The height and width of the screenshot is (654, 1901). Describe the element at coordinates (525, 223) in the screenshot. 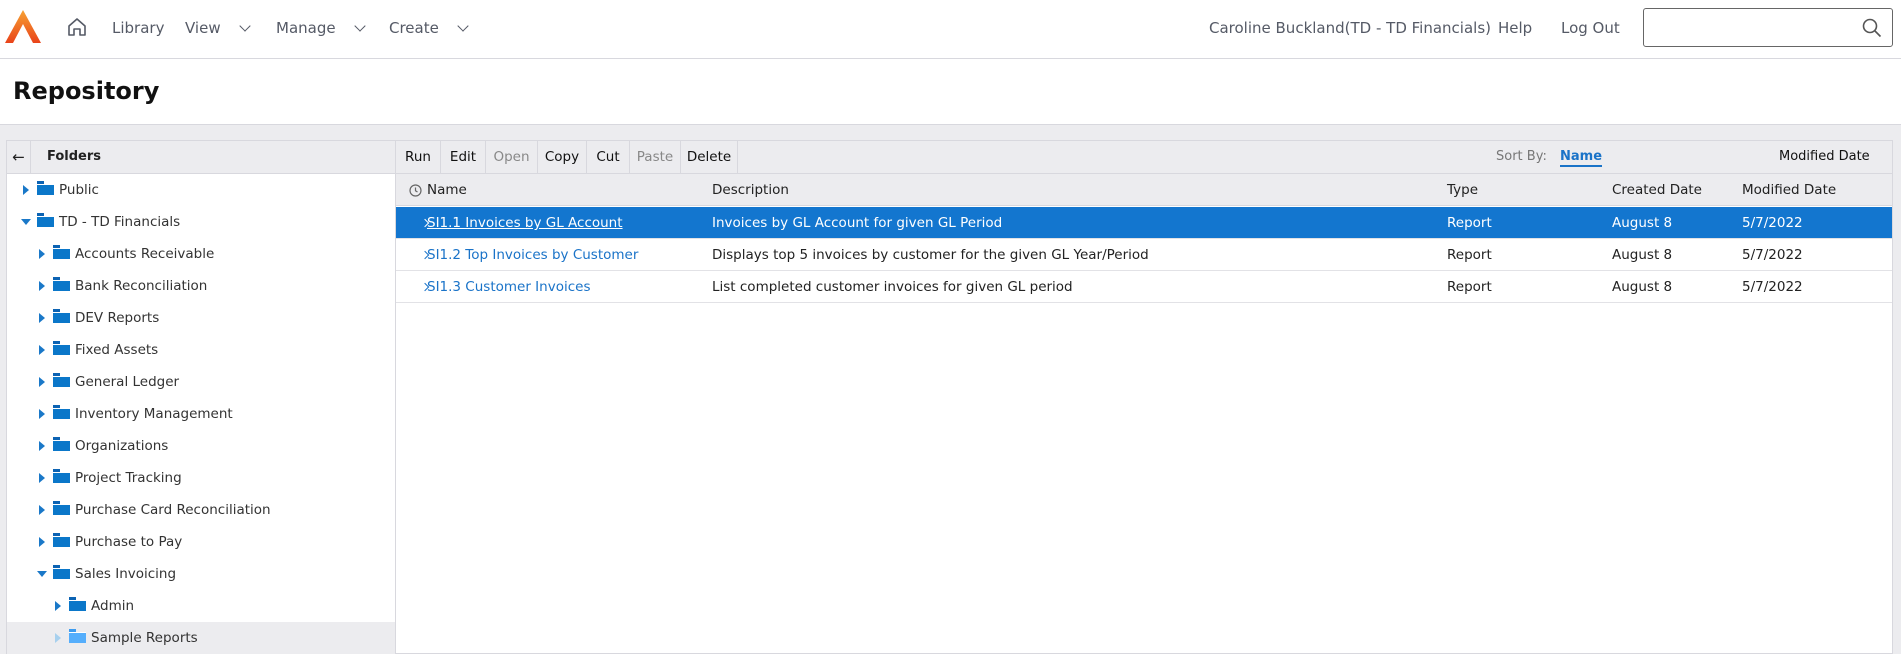

I see `cell-name: SI1.1 Invoices by GL Account` at that location.